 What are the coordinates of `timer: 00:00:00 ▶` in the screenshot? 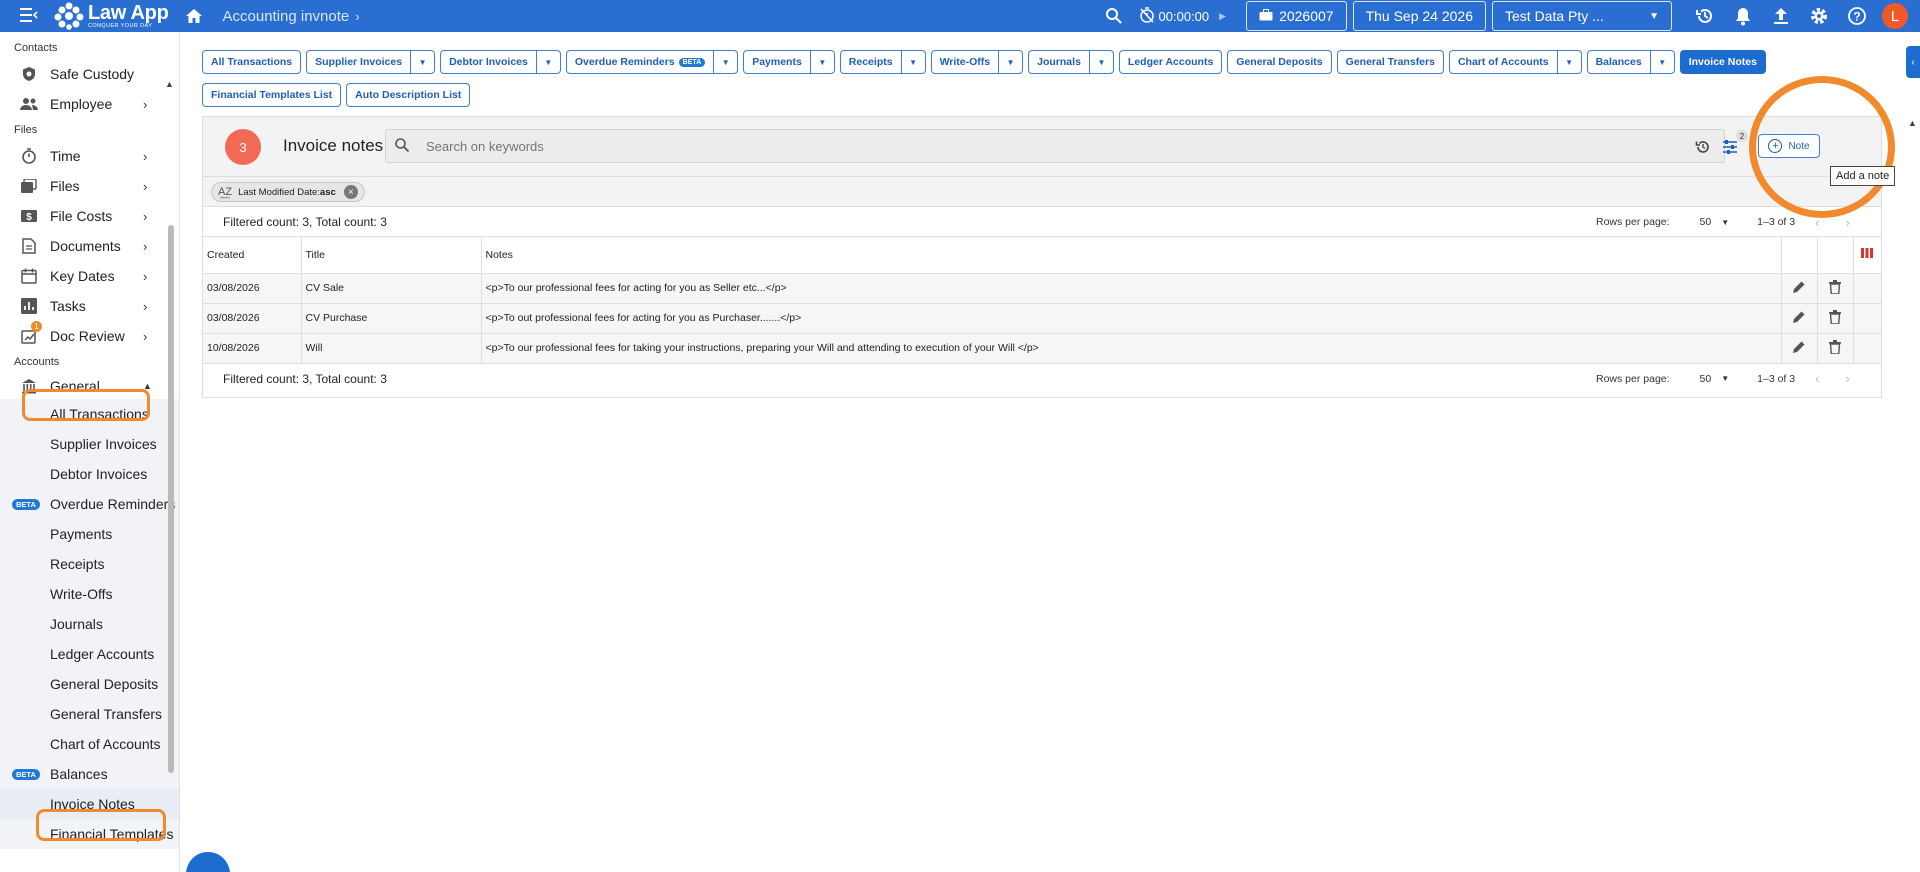 It's located at (1182, 16).